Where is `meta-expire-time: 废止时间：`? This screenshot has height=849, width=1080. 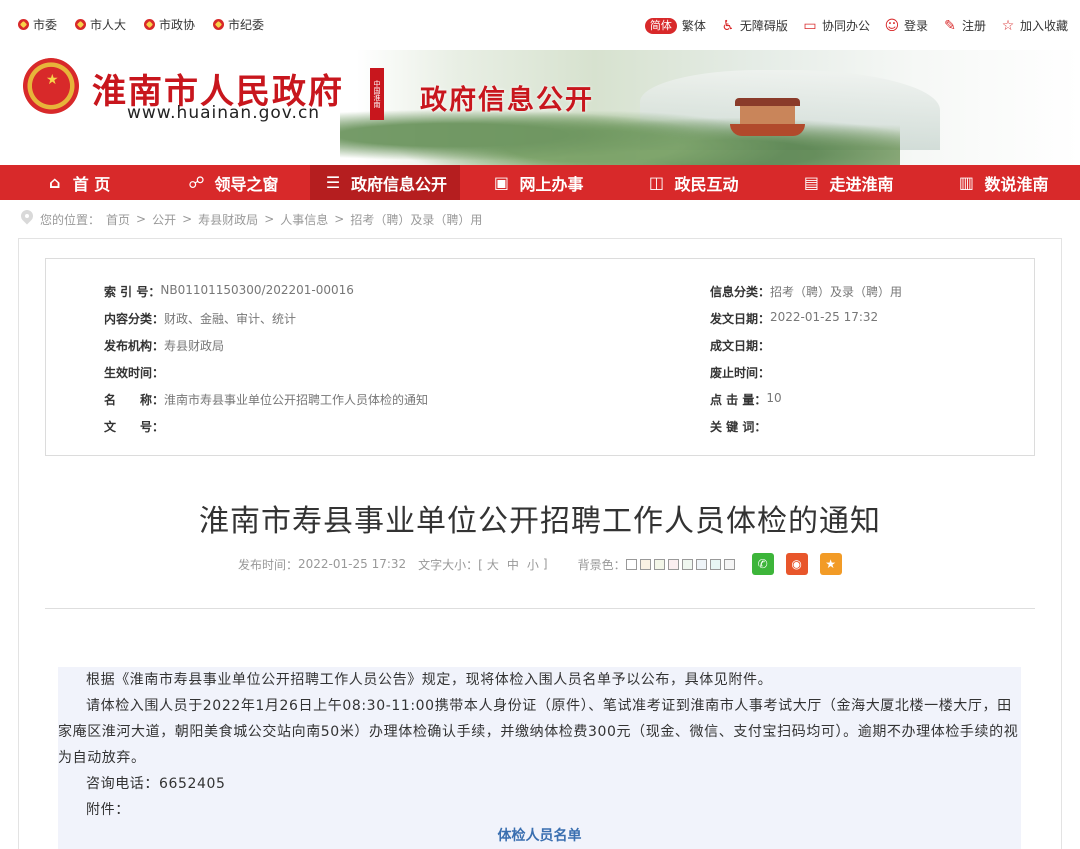
meta-expire-time: 废止时间： is located at coordinates (740, 373).